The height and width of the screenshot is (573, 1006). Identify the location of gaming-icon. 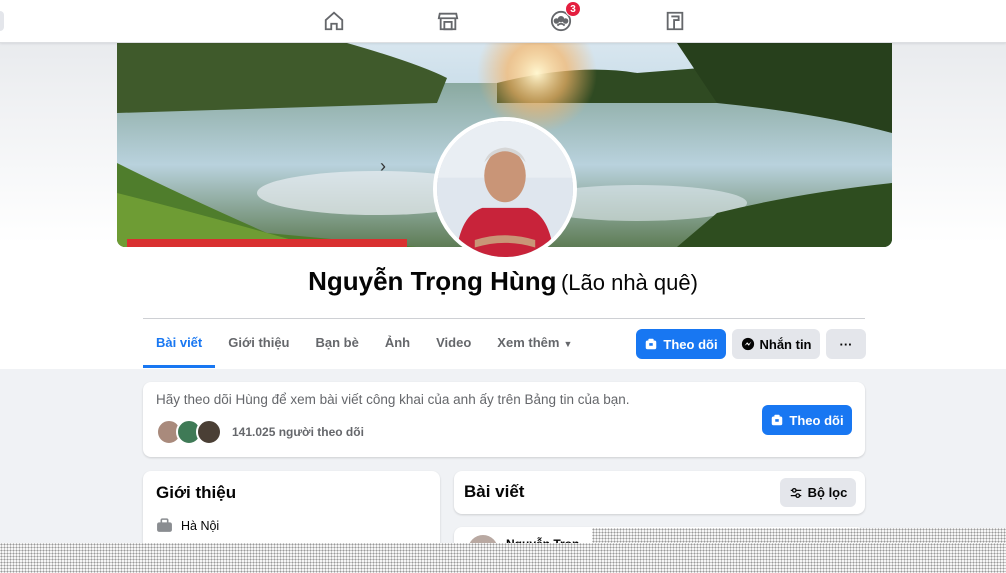
(675, 21).